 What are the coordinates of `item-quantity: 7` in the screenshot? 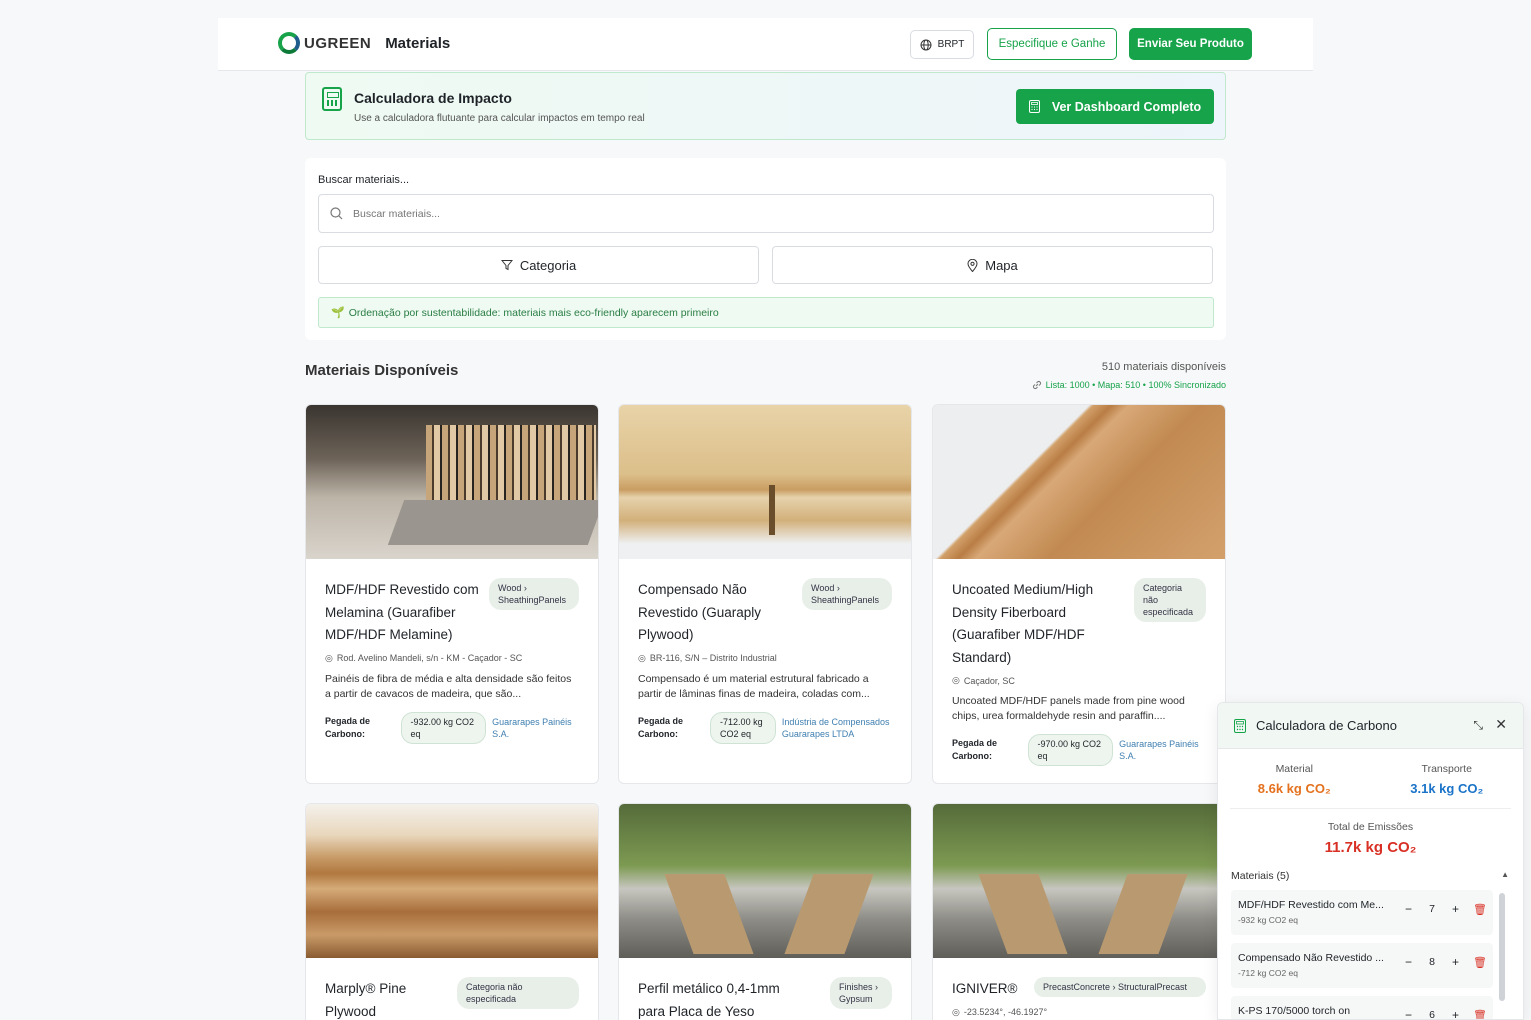 It's located at (1432, 909).